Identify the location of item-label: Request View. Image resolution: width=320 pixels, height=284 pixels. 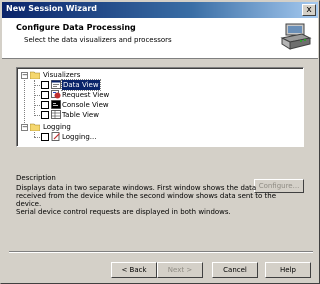
(86, 95).